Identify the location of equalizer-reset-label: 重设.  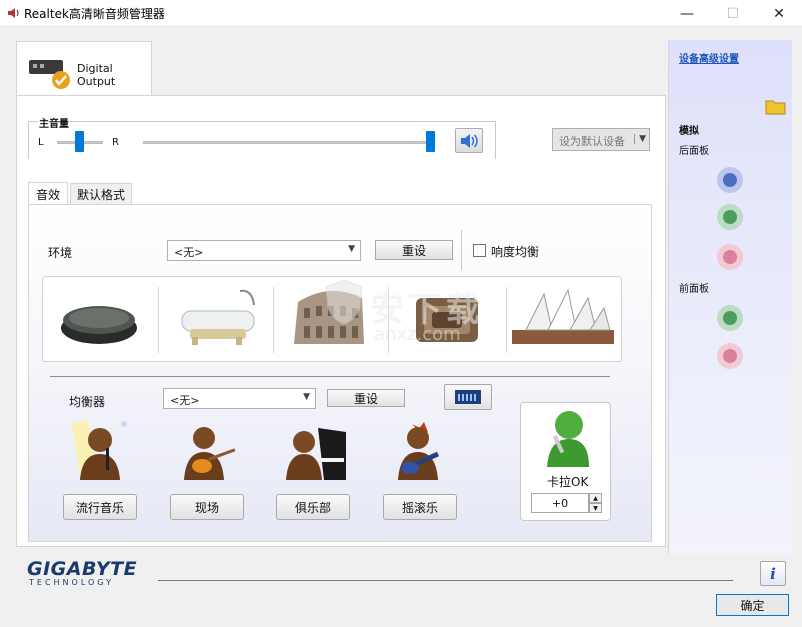
(365, 398).